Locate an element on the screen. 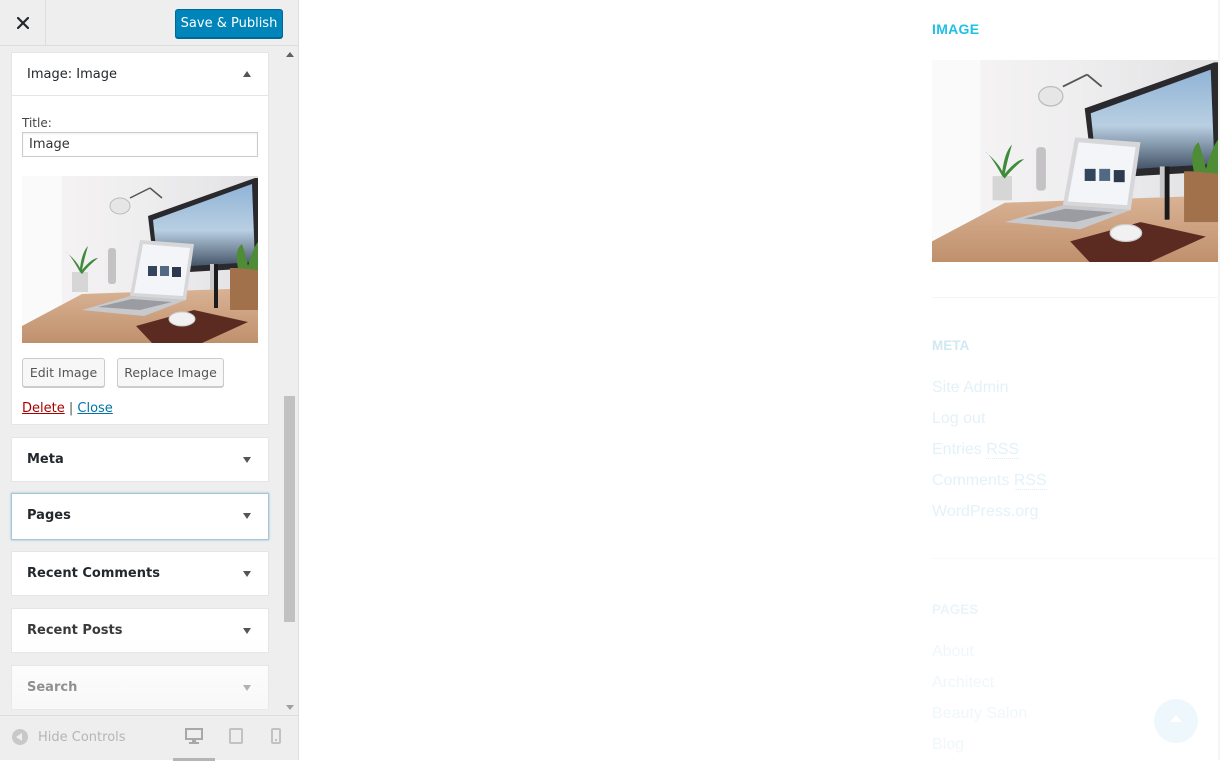 The image size is (1220, 761). title-input is located at coordinates (140, 144).